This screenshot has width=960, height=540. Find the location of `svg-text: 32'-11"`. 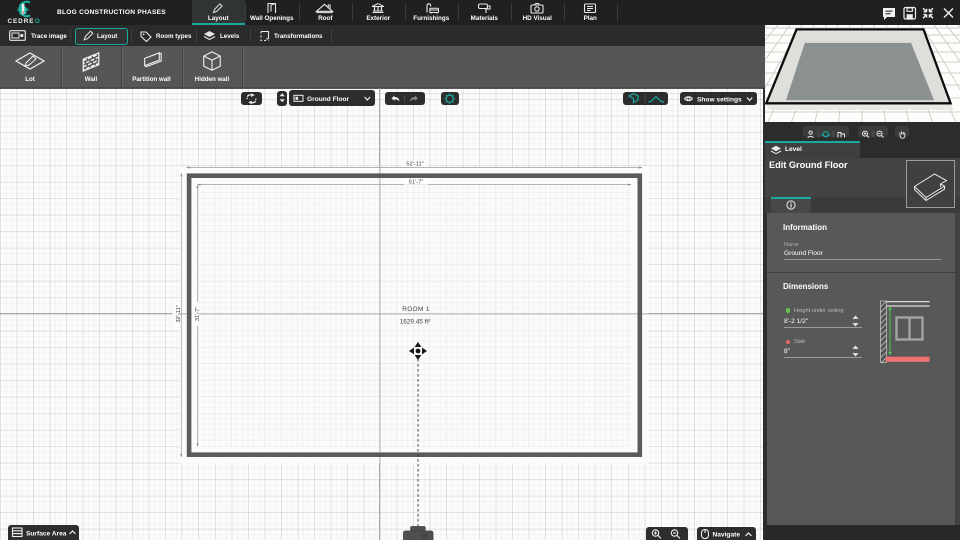

svg-text: 32'-11" is located at coordinates (179, 314).